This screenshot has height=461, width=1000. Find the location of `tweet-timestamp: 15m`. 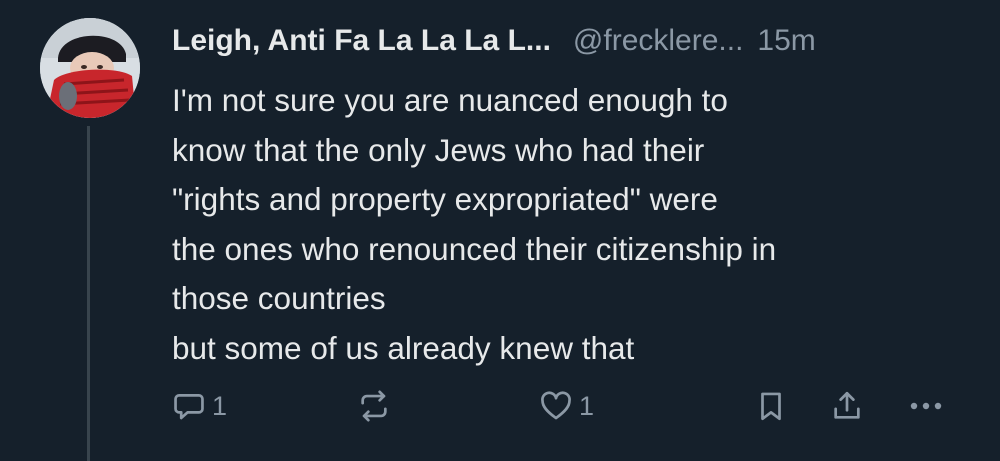

tweet-timestamp: 15m is located at coordinates (786, 41).